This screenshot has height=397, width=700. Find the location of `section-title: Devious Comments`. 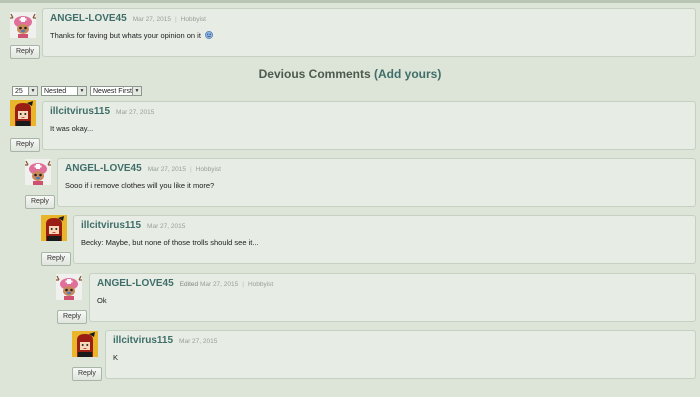

section-title: Devious Comments is located at coordinates (314, 74).